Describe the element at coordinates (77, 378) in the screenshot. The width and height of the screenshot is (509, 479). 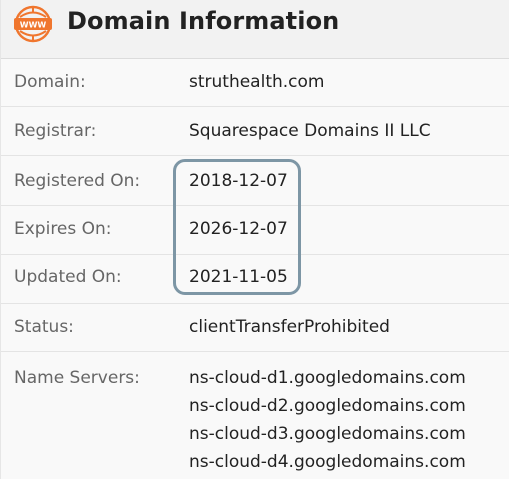
I see `name-servers-label: Name Servers:` at that location.